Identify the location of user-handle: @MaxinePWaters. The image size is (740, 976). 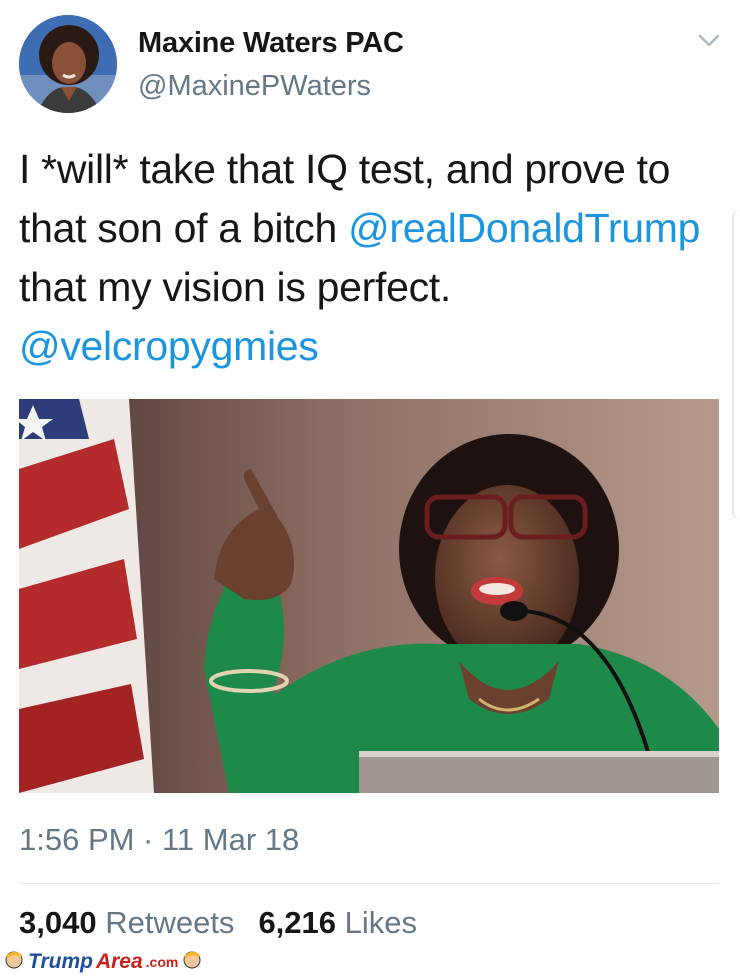
(254, 86).